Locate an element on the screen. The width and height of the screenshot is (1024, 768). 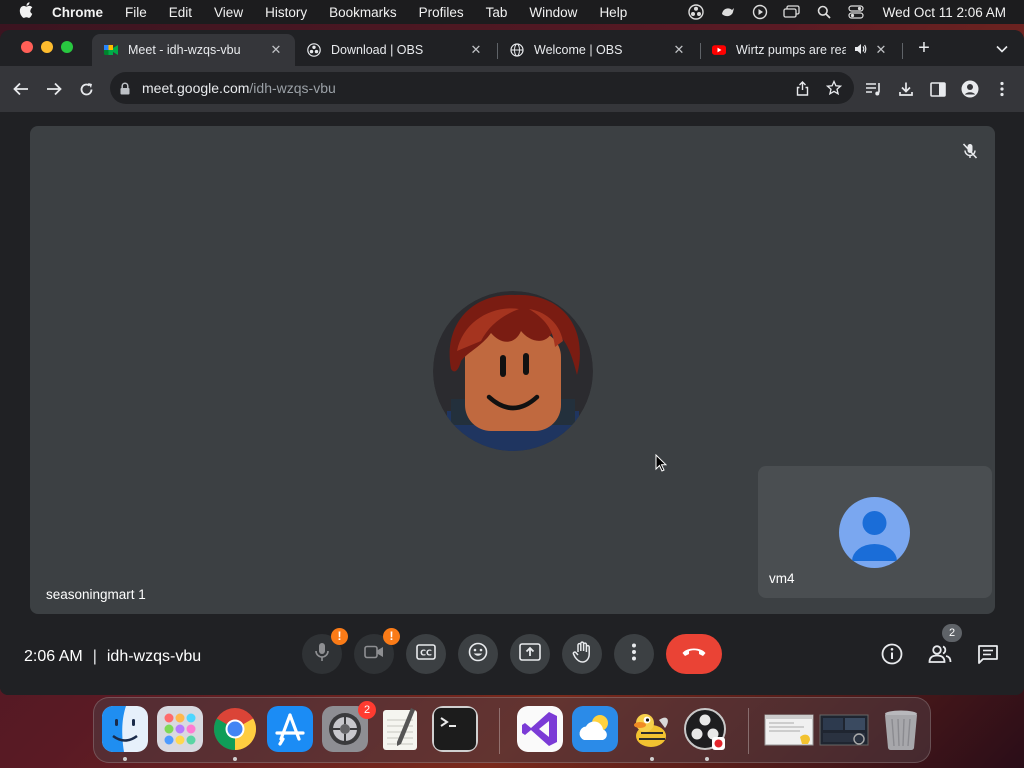
mic-muted-icon is located at coordinates (970, 151).